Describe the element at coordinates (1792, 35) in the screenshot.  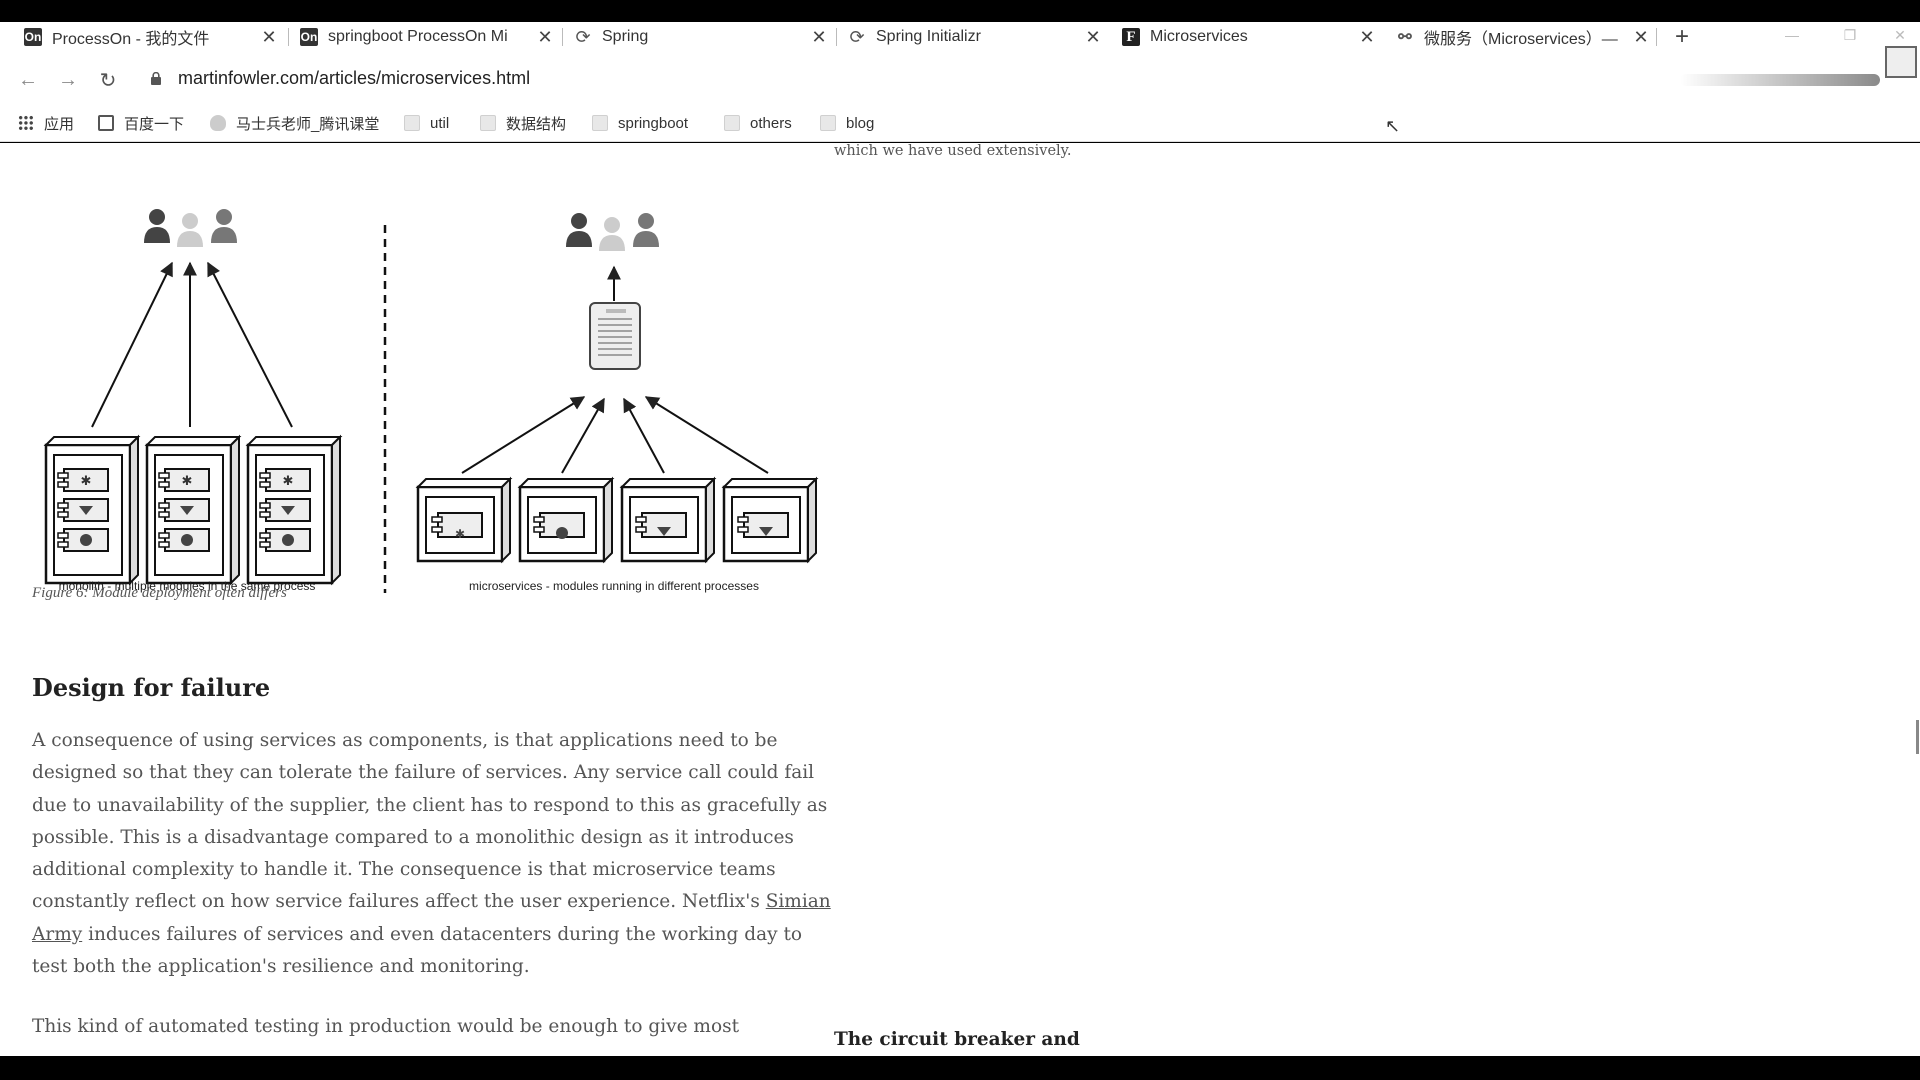
I see `minimize-button: —` at that location.